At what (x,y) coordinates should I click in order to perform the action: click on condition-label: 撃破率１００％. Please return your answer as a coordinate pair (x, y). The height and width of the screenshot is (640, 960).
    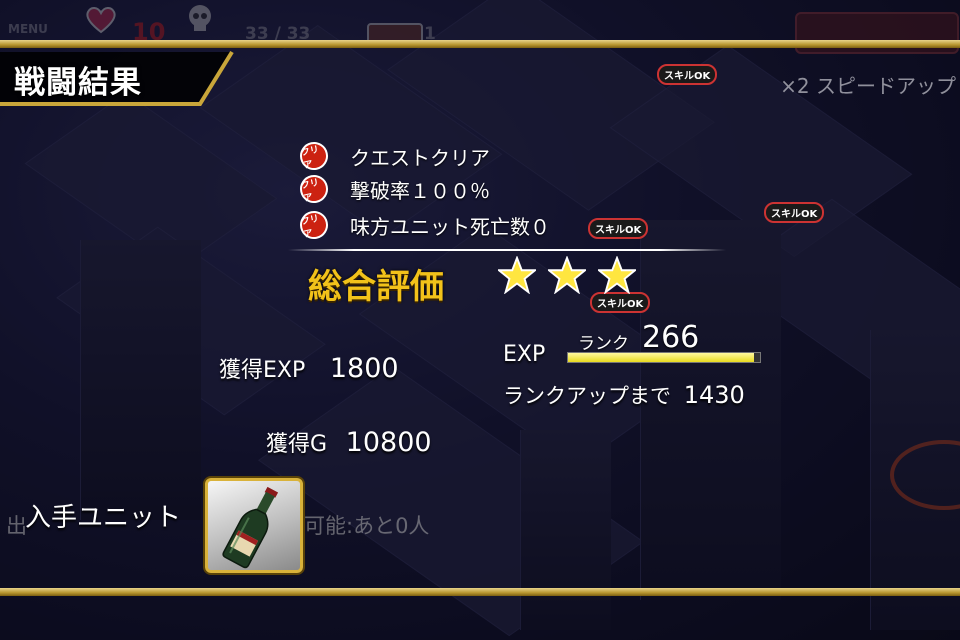
    Looking at the image, I should click on (420, 190).